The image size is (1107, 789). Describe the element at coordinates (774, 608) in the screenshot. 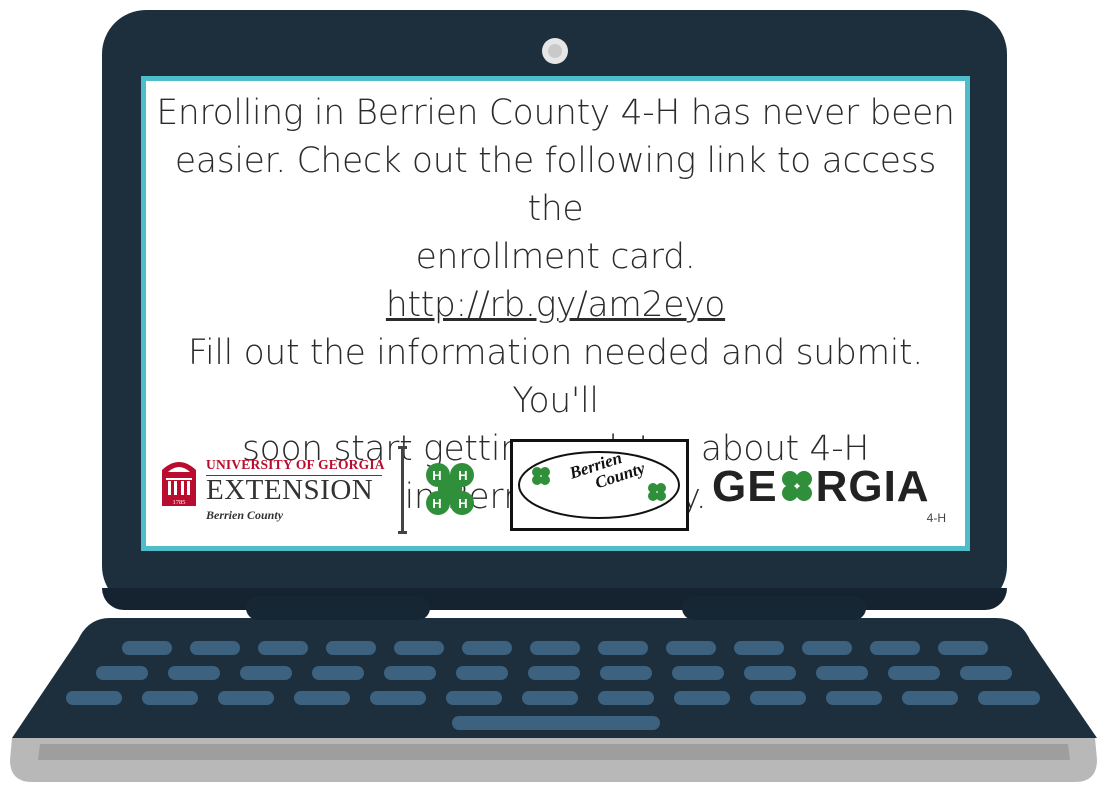

I see `right-hinge` at that location.